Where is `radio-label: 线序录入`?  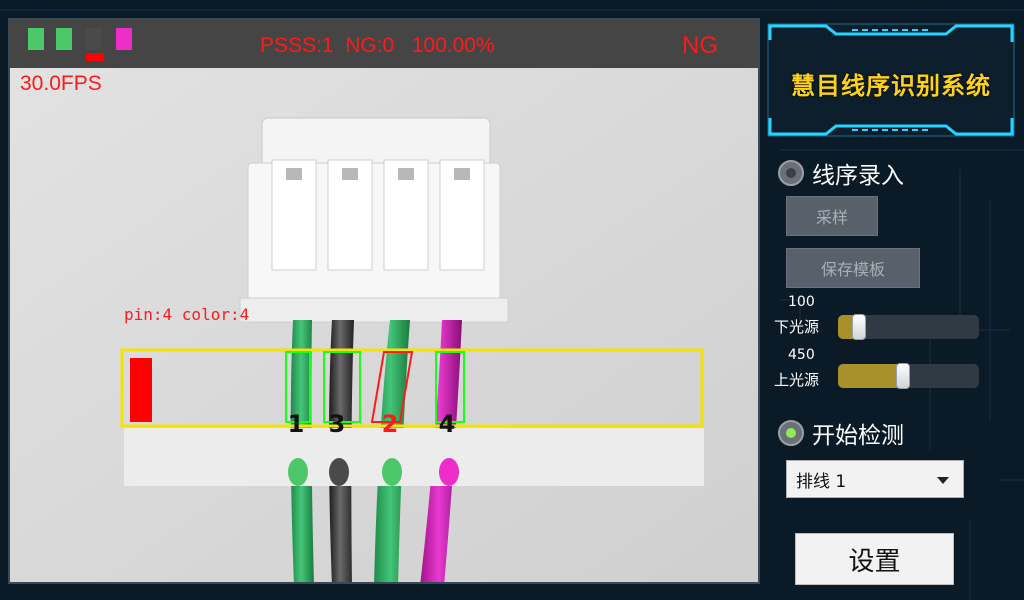
radio-label: 线序录入 is located at coordinates (858, 176).